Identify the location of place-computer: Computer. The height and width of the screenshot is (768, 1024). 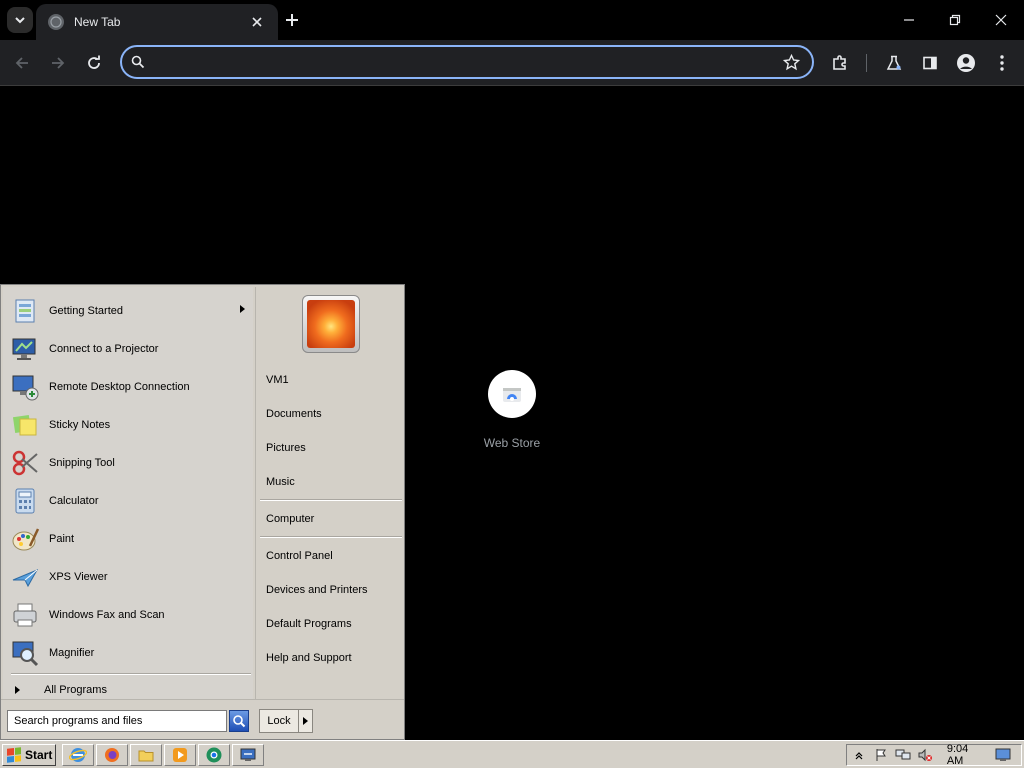
(334, 519).